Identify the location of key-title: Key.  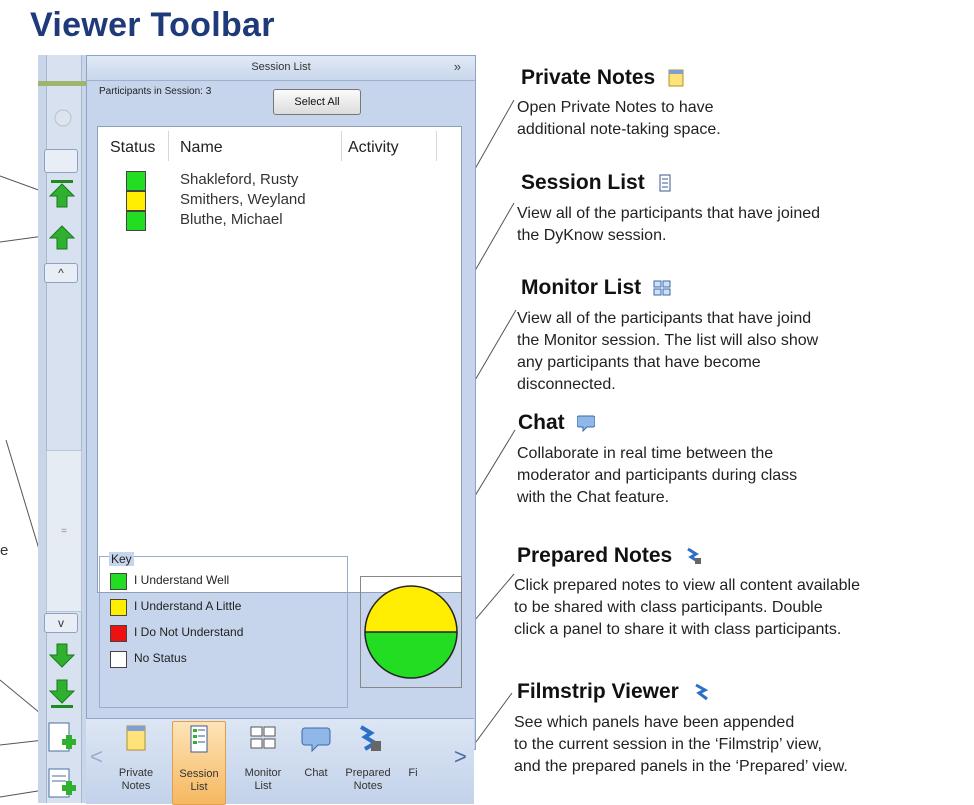
(121, 559).